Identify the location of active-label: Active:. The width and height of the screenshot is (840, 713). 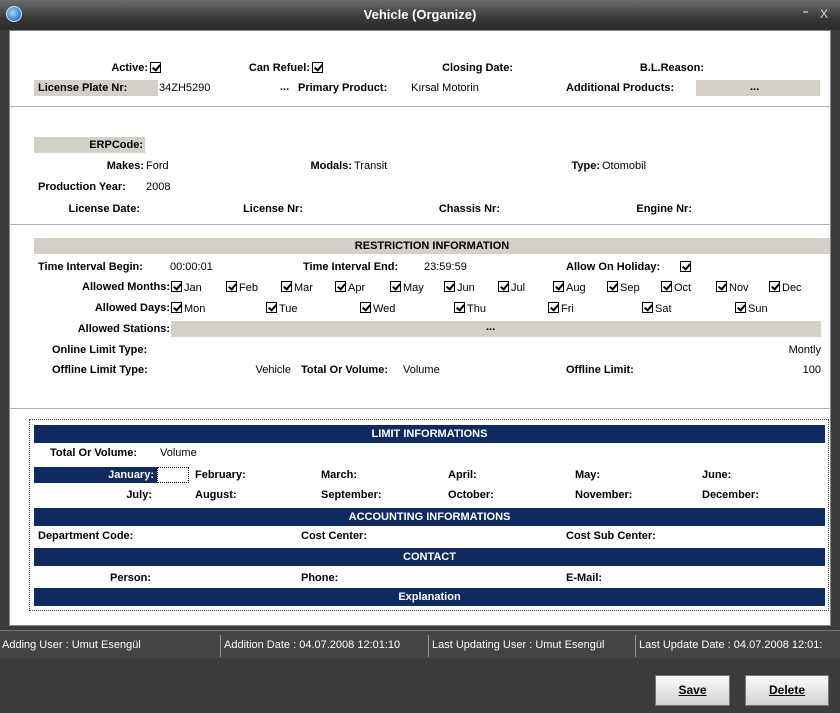
(129, 68).